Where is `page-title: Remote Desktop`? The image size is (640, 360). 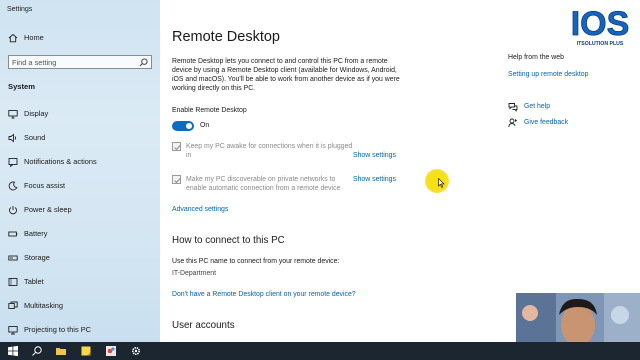
page-title: Remote Desktop is located at coordinates (226, 37).